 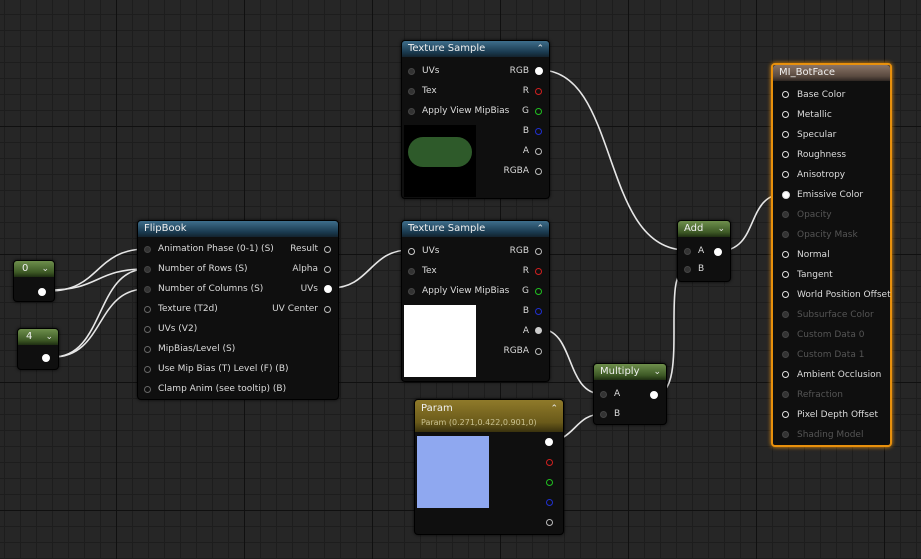 I want to click on material-input-row: Custom Data 0, so click(x=823, y=335).